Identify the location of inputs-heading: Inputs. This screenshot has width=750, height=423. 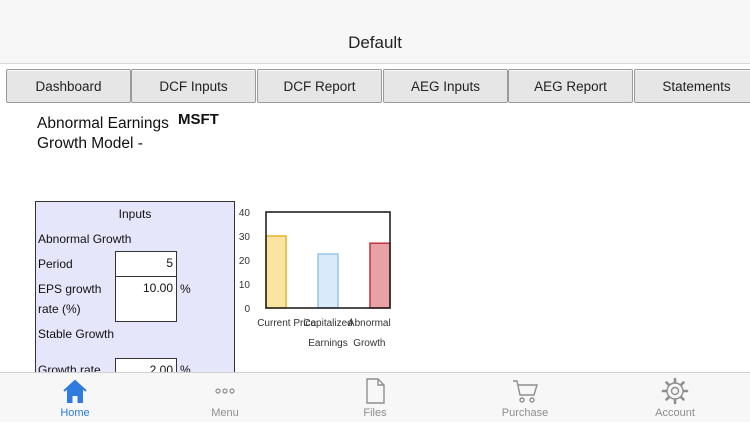
(135, 214).